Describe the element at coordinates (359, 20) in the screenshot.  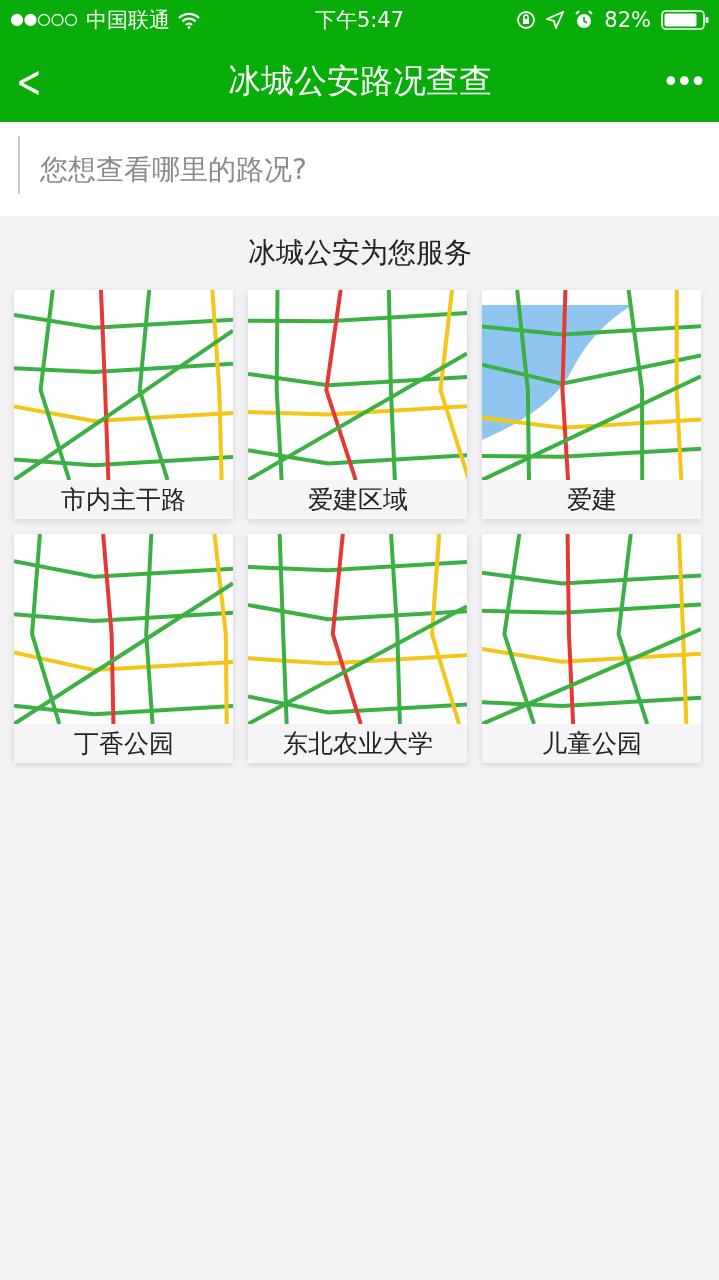
I see `clock-time: 下午5:47` at that location.